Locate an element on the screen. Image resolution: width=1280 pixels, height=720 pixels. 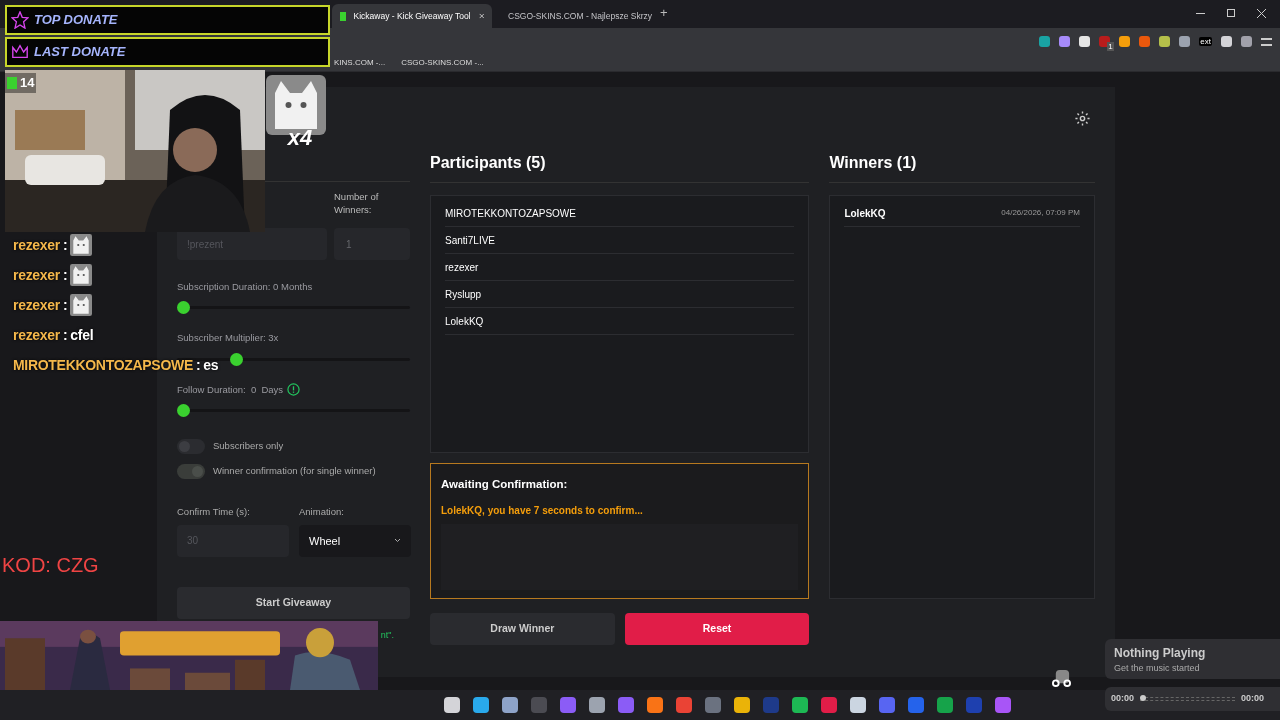
participants-title: Participants (5) is located at coordinates (488, 163).